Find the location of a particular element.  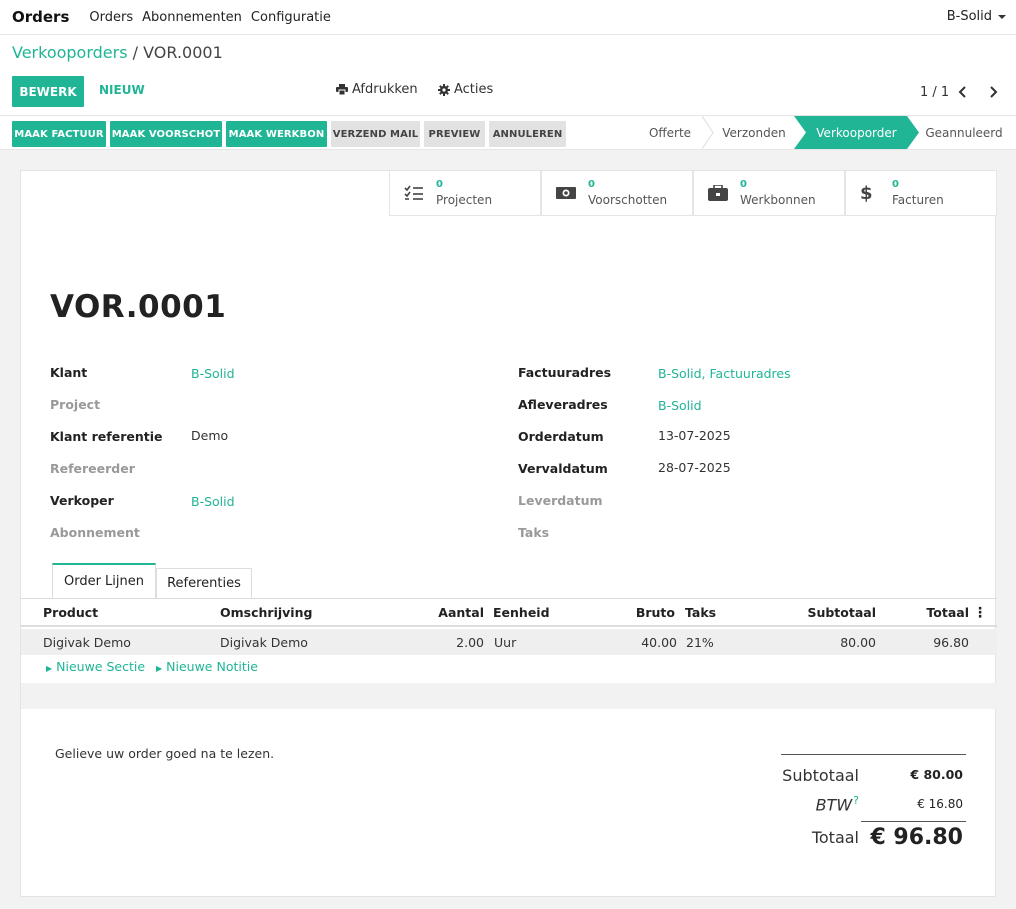

dollar-icon: $ is located at coordinates (866, 193).